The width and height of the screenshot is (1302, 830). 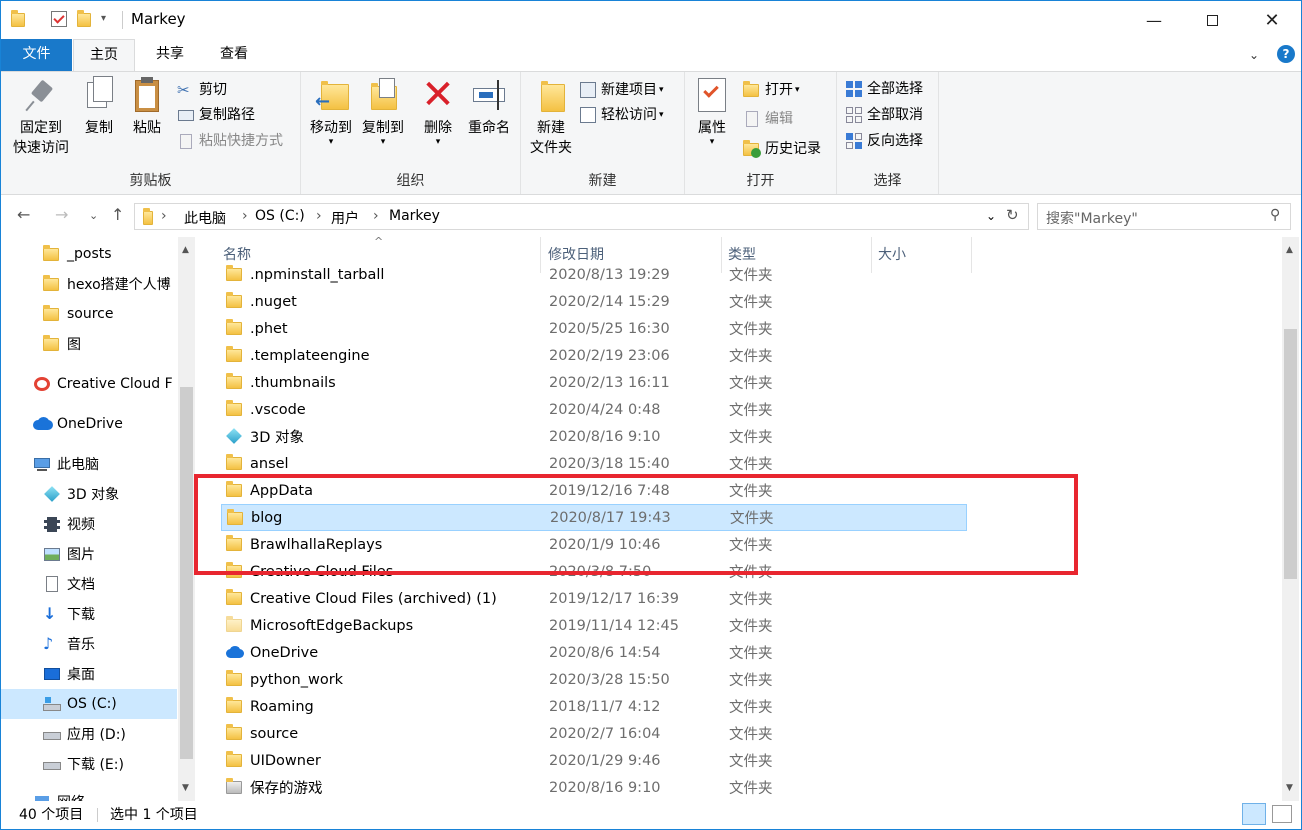 What do you see at coordinates (103, 18) in the screenshot?
I see `customize-quick-access-icon: ▾` at bounding box center [103, 18].